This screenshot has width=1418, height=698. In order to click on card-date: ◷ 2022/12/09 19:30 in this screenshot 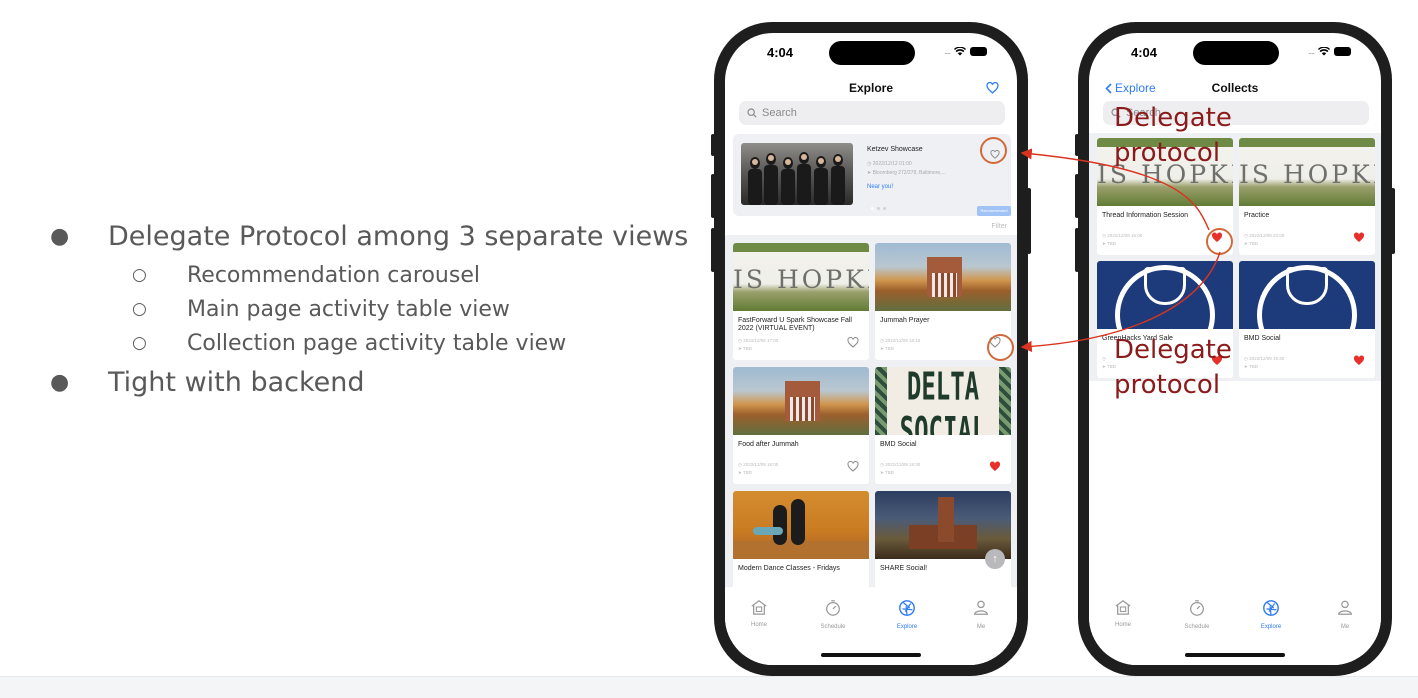, I will do `click(1264, 358)`.